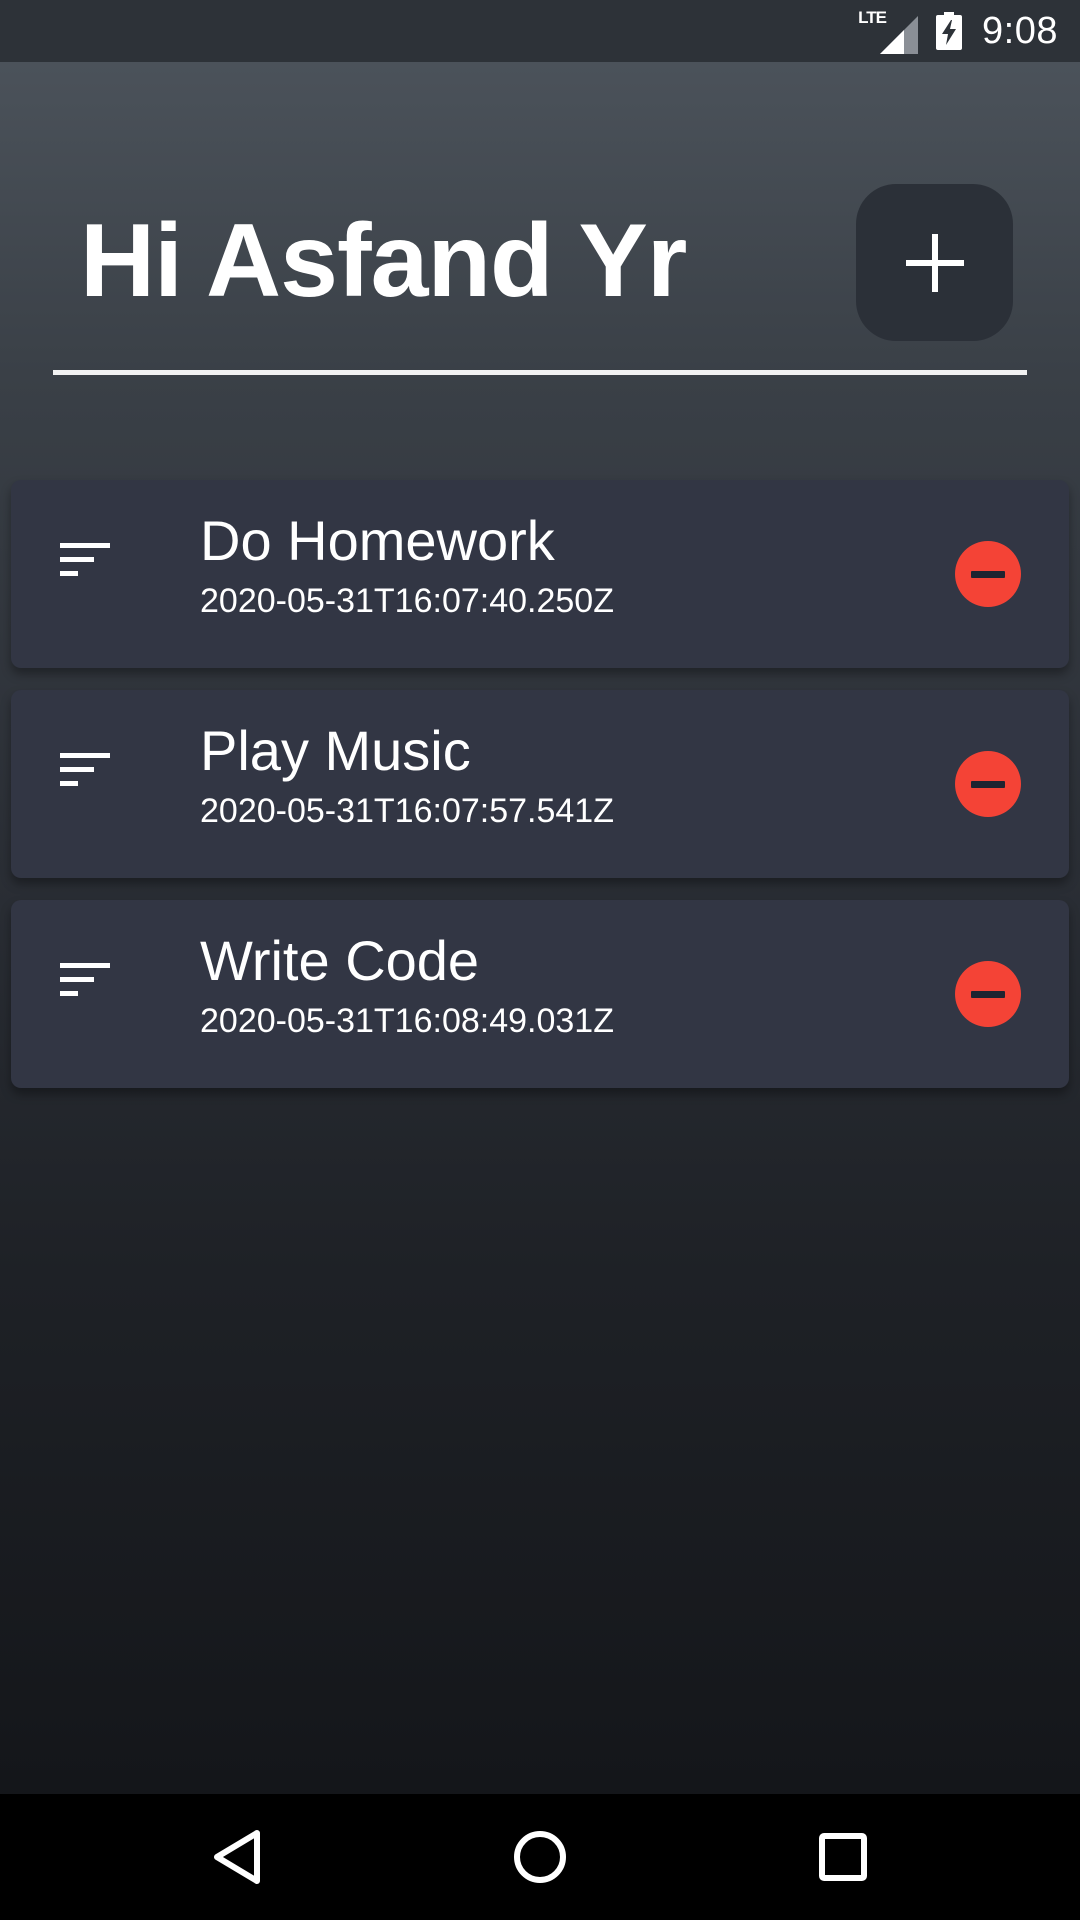 This screenshot has height=1920, width=1080. What do you see at coordinates (377, 540) in the screenshot?
I see `task-title: Do Homework` at bounding box center [377, 540].